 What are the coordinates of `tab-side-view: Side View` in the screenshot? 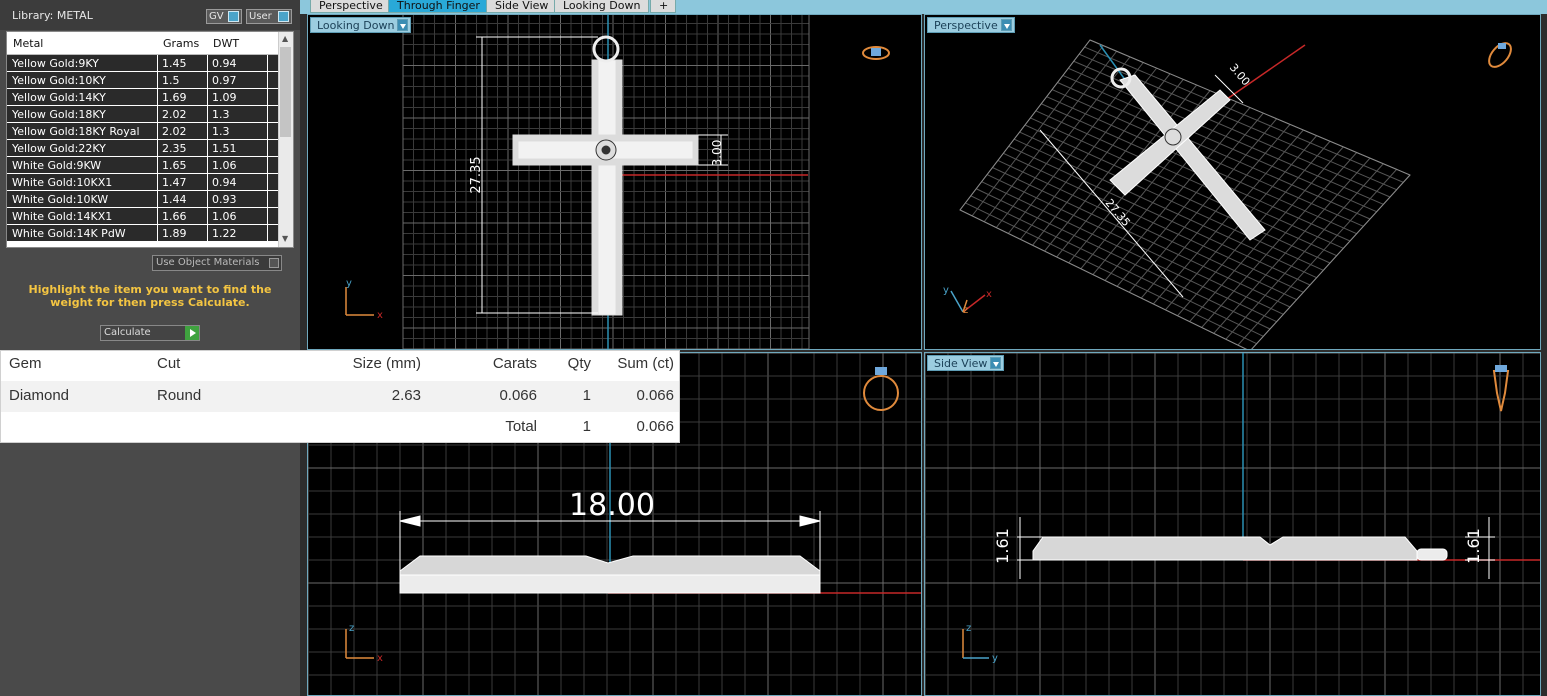 It's located at (522, 6).